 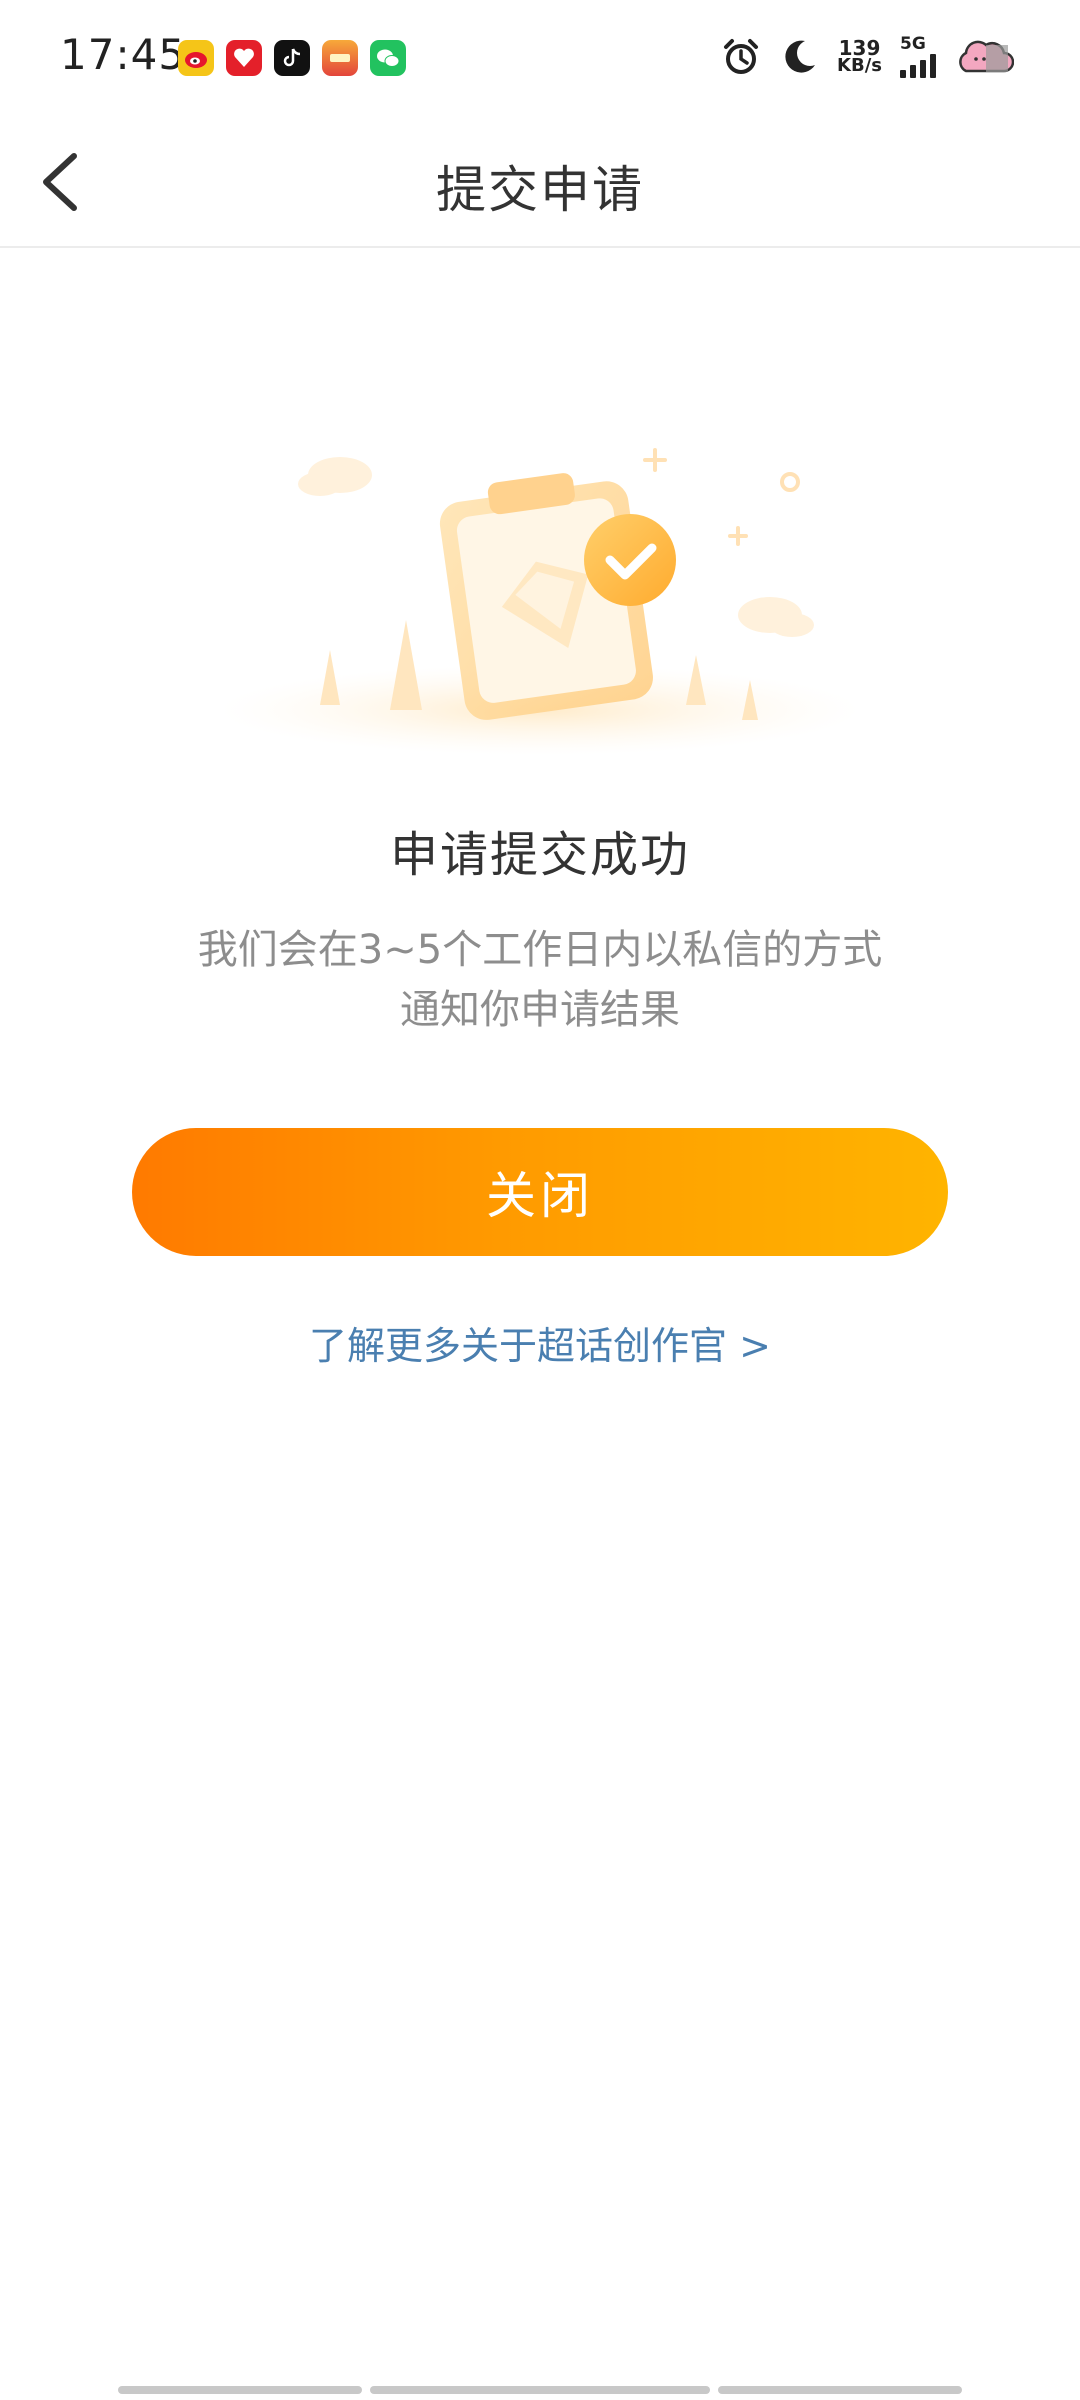 I want to click on status-time: 17:45, so click(x=123, y=54).